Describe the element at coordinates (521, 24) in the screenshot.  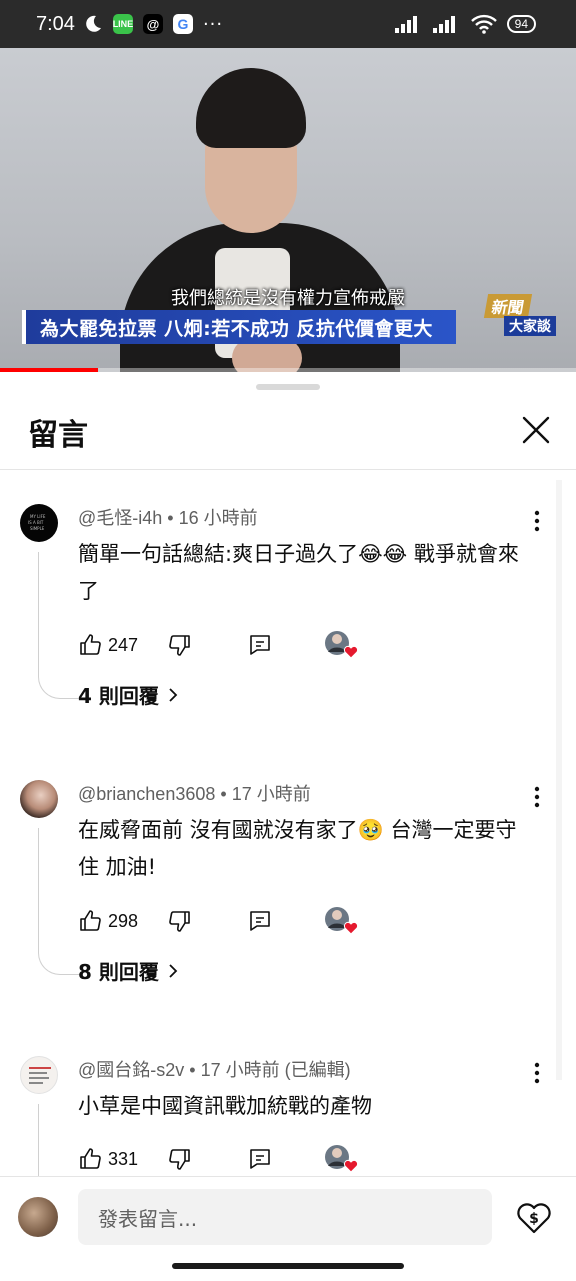
I see `battery-indicator: 94` at that location.